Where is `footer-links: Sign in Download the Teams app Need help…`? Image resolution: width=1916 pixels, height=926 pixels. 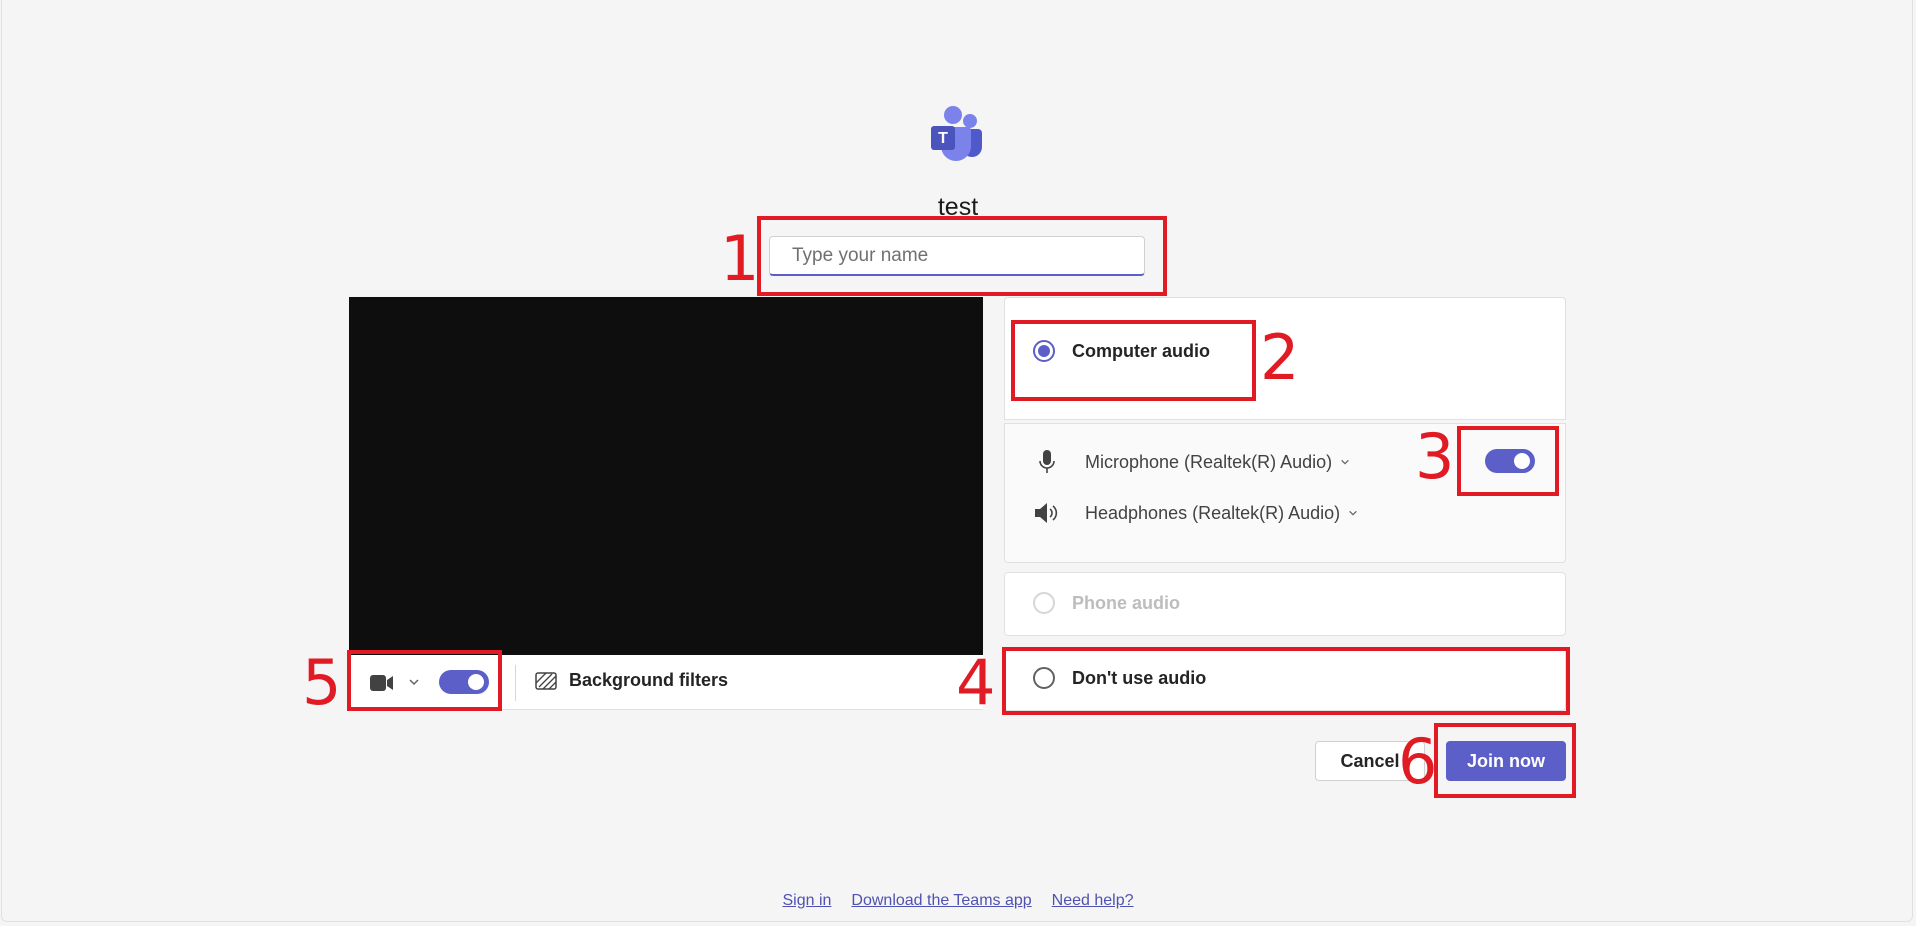
footer-links: Sign in Download the Teams app Need help… is located at coordinates (958, 901).